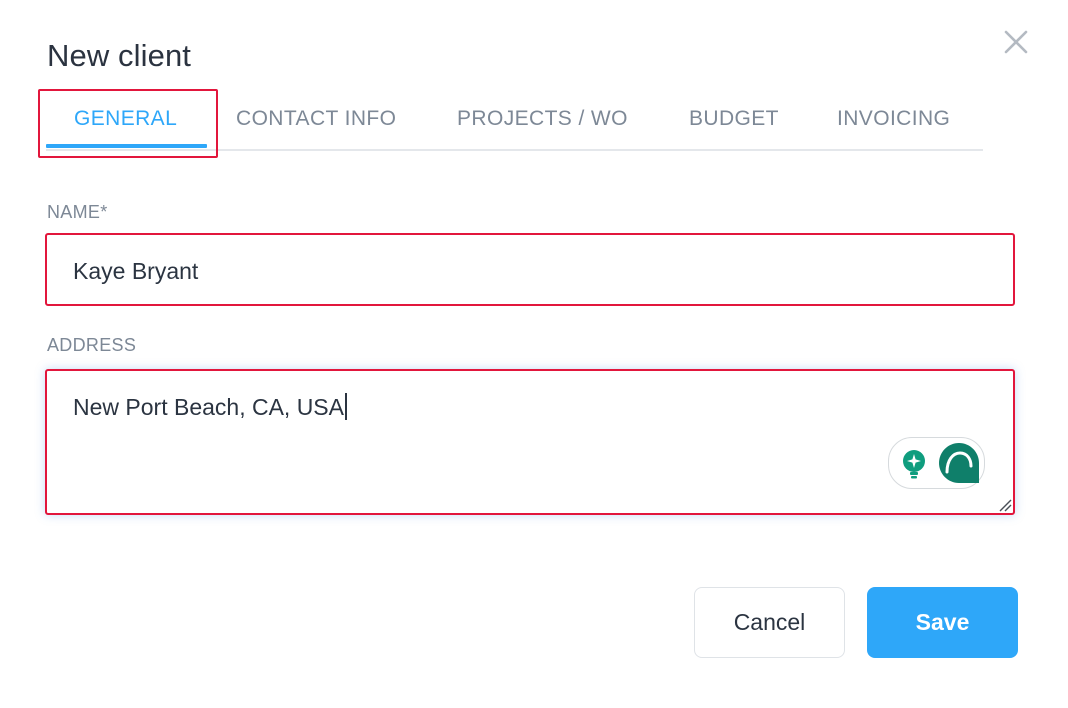  Describe the element at coordinates (893, 120) in the screenshot. I see `tab-invoicing: INVOICING` at that location.